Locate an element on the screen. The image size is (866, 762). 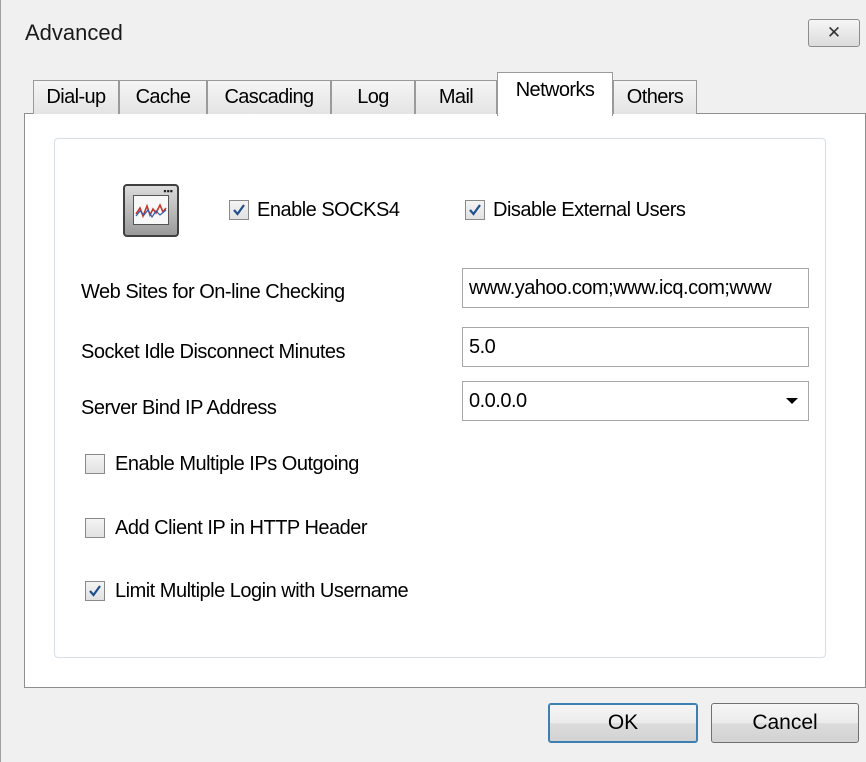
server-bind-ip-dropdown: 0.0.0.0 is located at coordinates (635, 401).